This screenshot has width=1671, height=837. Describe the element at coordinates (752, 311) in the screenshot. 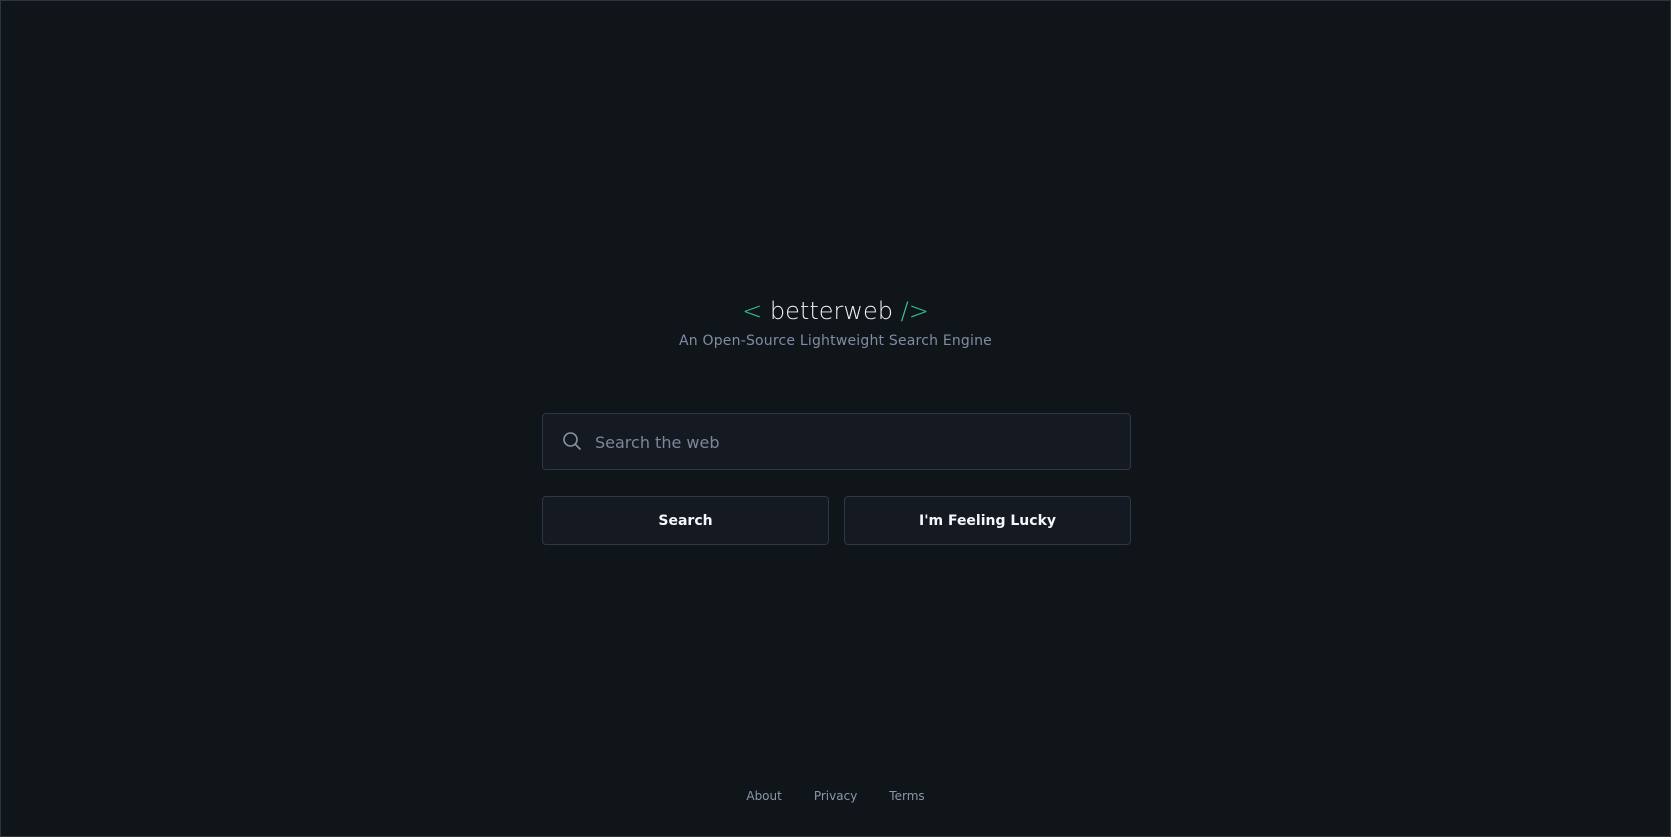

I see `logo-open-bracket: <` at that location.